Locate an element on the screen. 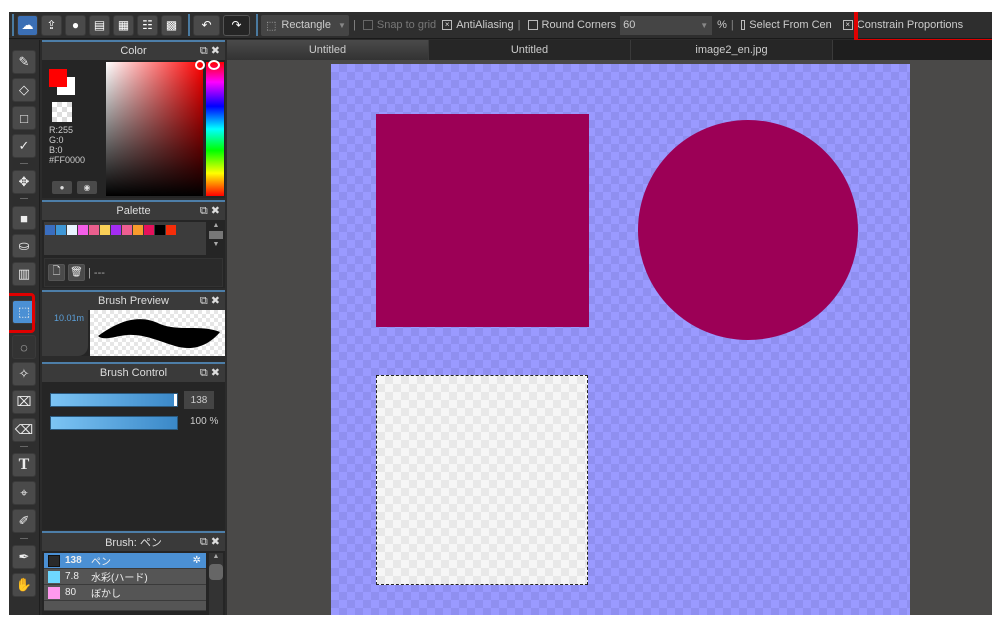 Image resolution: width=1000 pixels, height=623 pixels. antialiasing-option: × AntiAliasing is located at coordinates (476, 25).